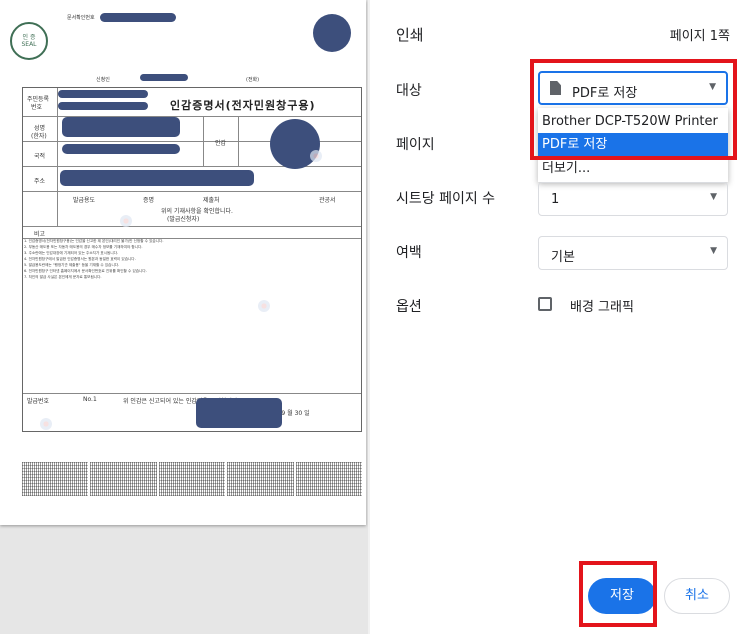  What do you see at coordinates (446, 199) in the screenshot?
I see `pages-per-sheet-label: 시트당 페이지 수` at bounding box center [446, 199].